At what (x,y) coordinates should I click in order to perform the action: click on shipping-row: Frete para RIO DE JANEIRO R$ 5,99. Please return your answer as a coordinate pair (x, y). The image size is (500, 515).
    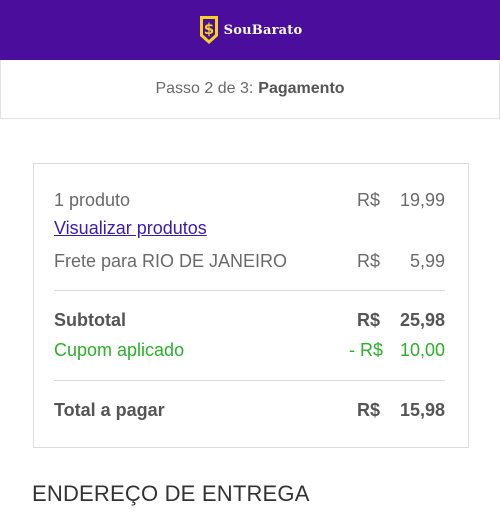
    Looking at the image, I should click on (249, 261).